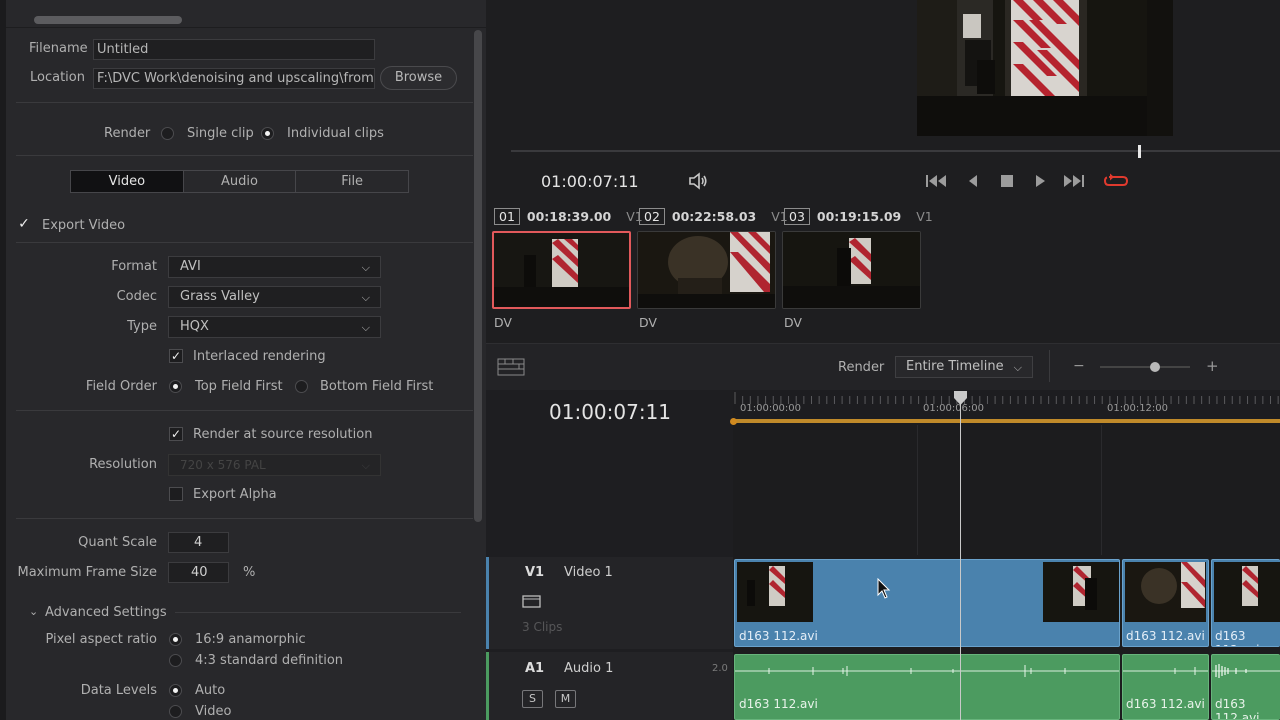  I want to click on tab-audio: Audio, so click(240, 181).